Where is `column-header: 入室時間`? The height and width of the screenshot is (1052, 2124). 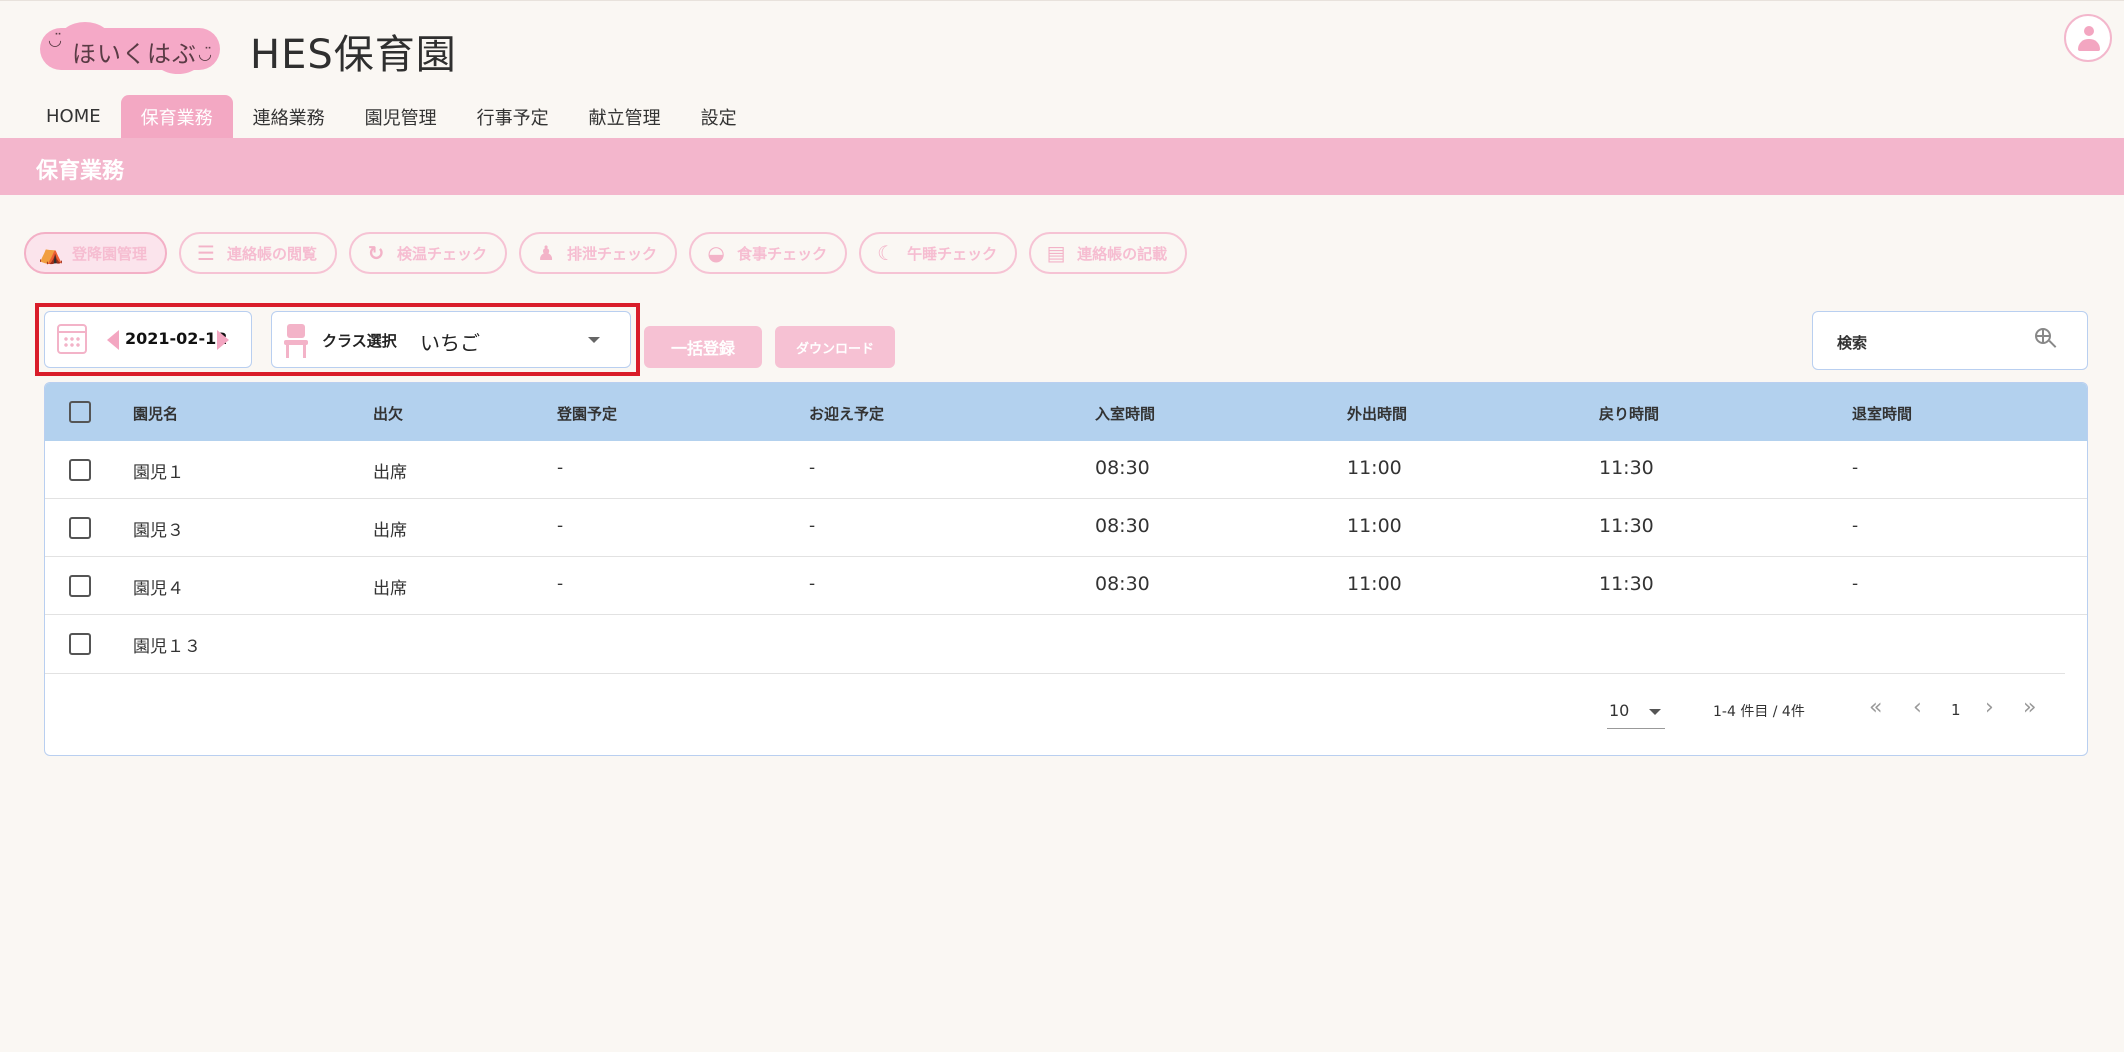
column-header: 入室時間 is located at coordinates (1125, 413).